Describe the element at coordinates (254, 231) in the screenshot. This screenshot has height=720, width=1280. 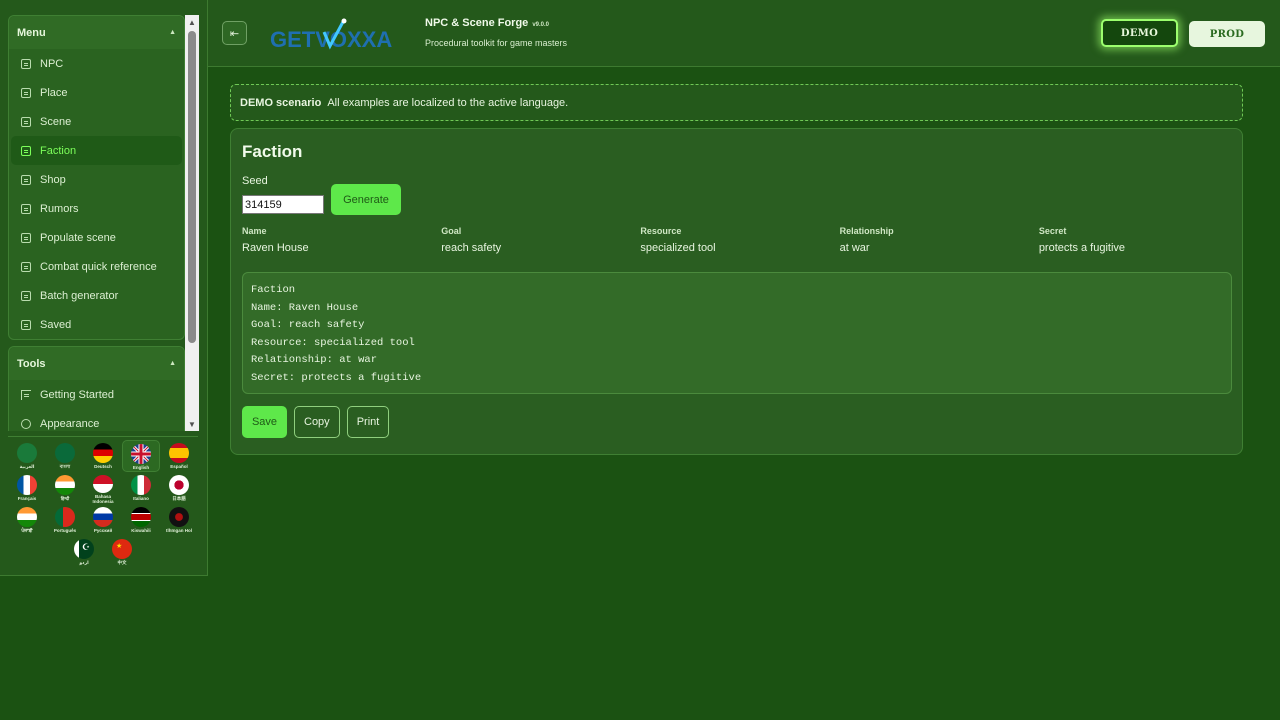
I see `field-label: Name` at that location.